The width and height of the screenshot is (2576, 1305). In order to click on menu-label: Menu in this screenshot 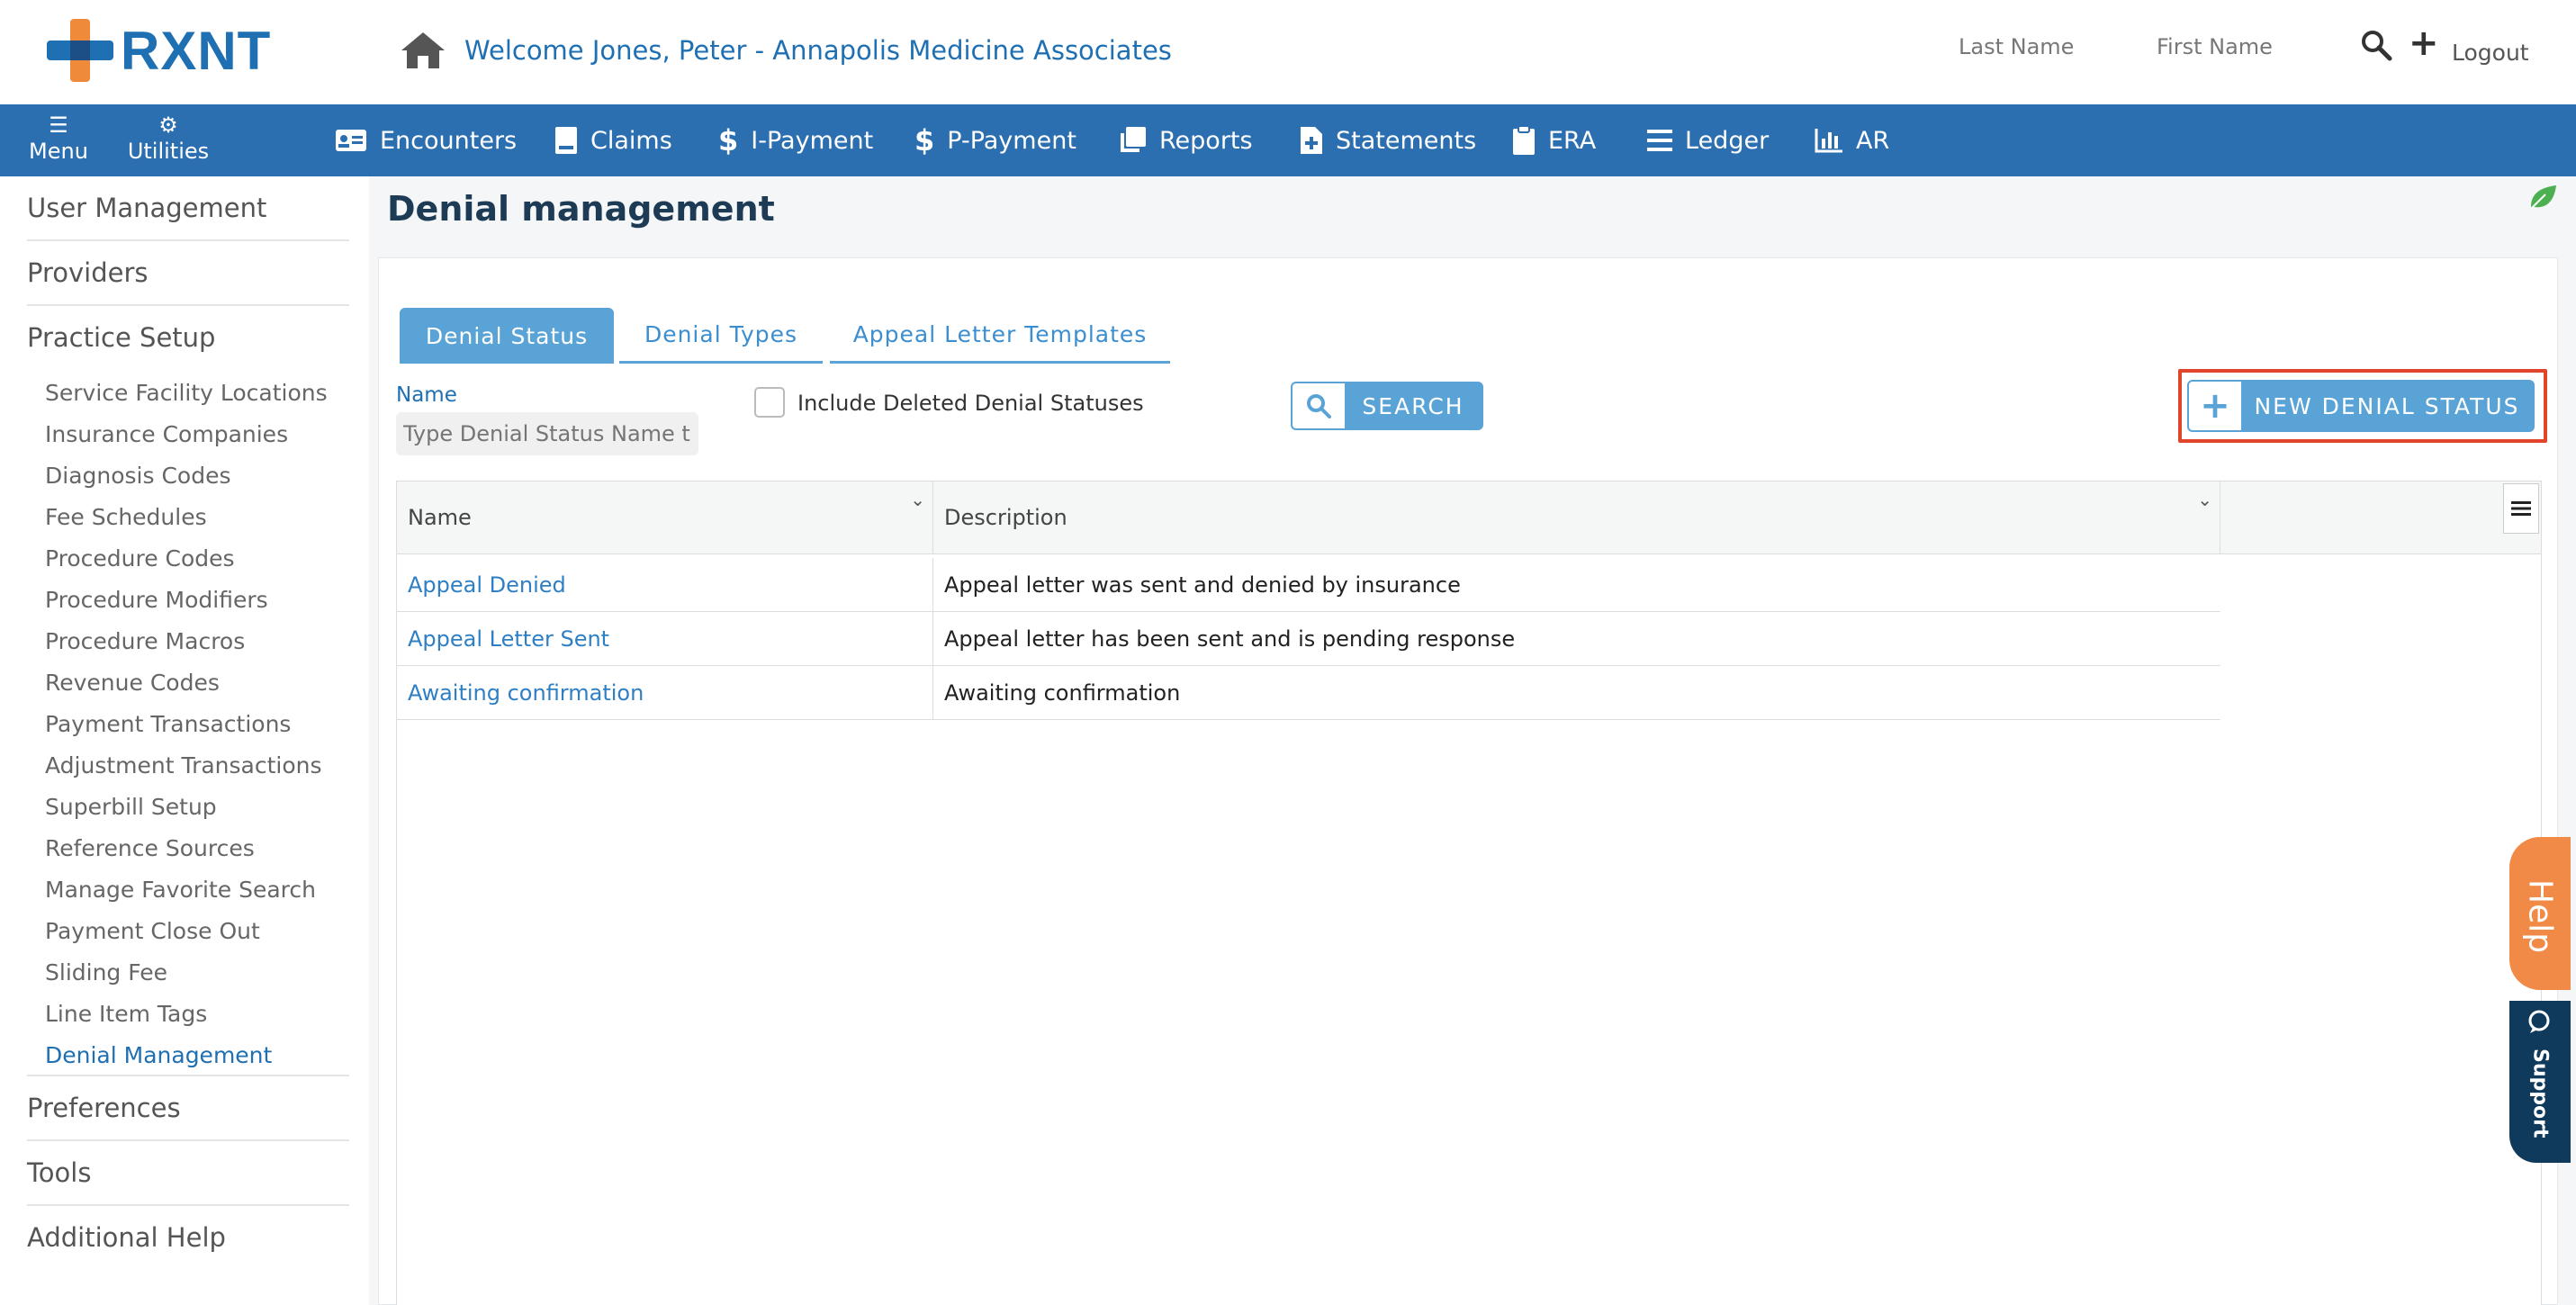, I will do `click(58, 151)`.